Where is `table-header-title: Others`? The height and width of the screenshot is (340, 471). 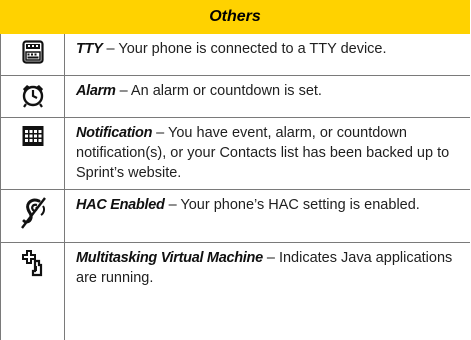
table-header-title: Others is located at coordinates (235, 16).